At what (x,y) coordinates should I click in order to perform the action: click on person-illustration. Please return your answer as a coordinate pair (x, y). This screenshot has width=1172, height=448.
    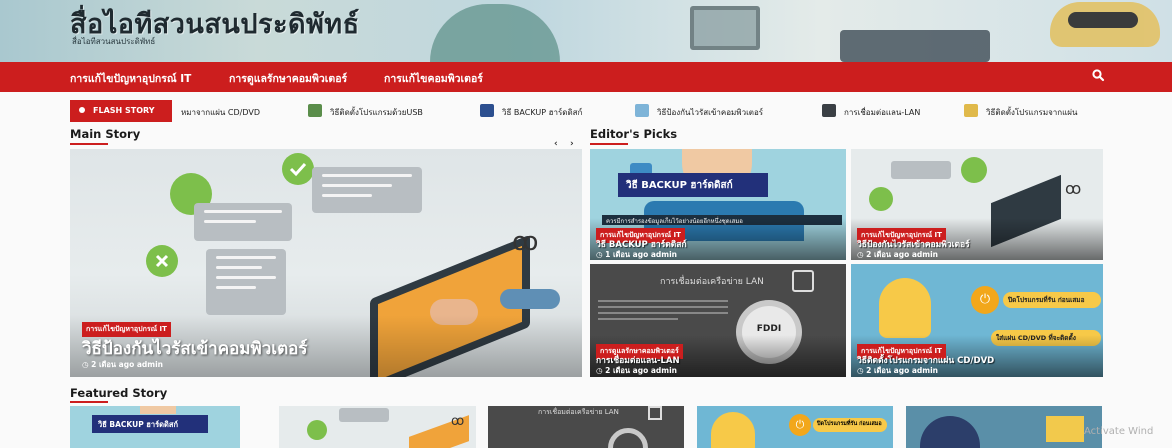
    Looking at the image, I should click on (158, 410).